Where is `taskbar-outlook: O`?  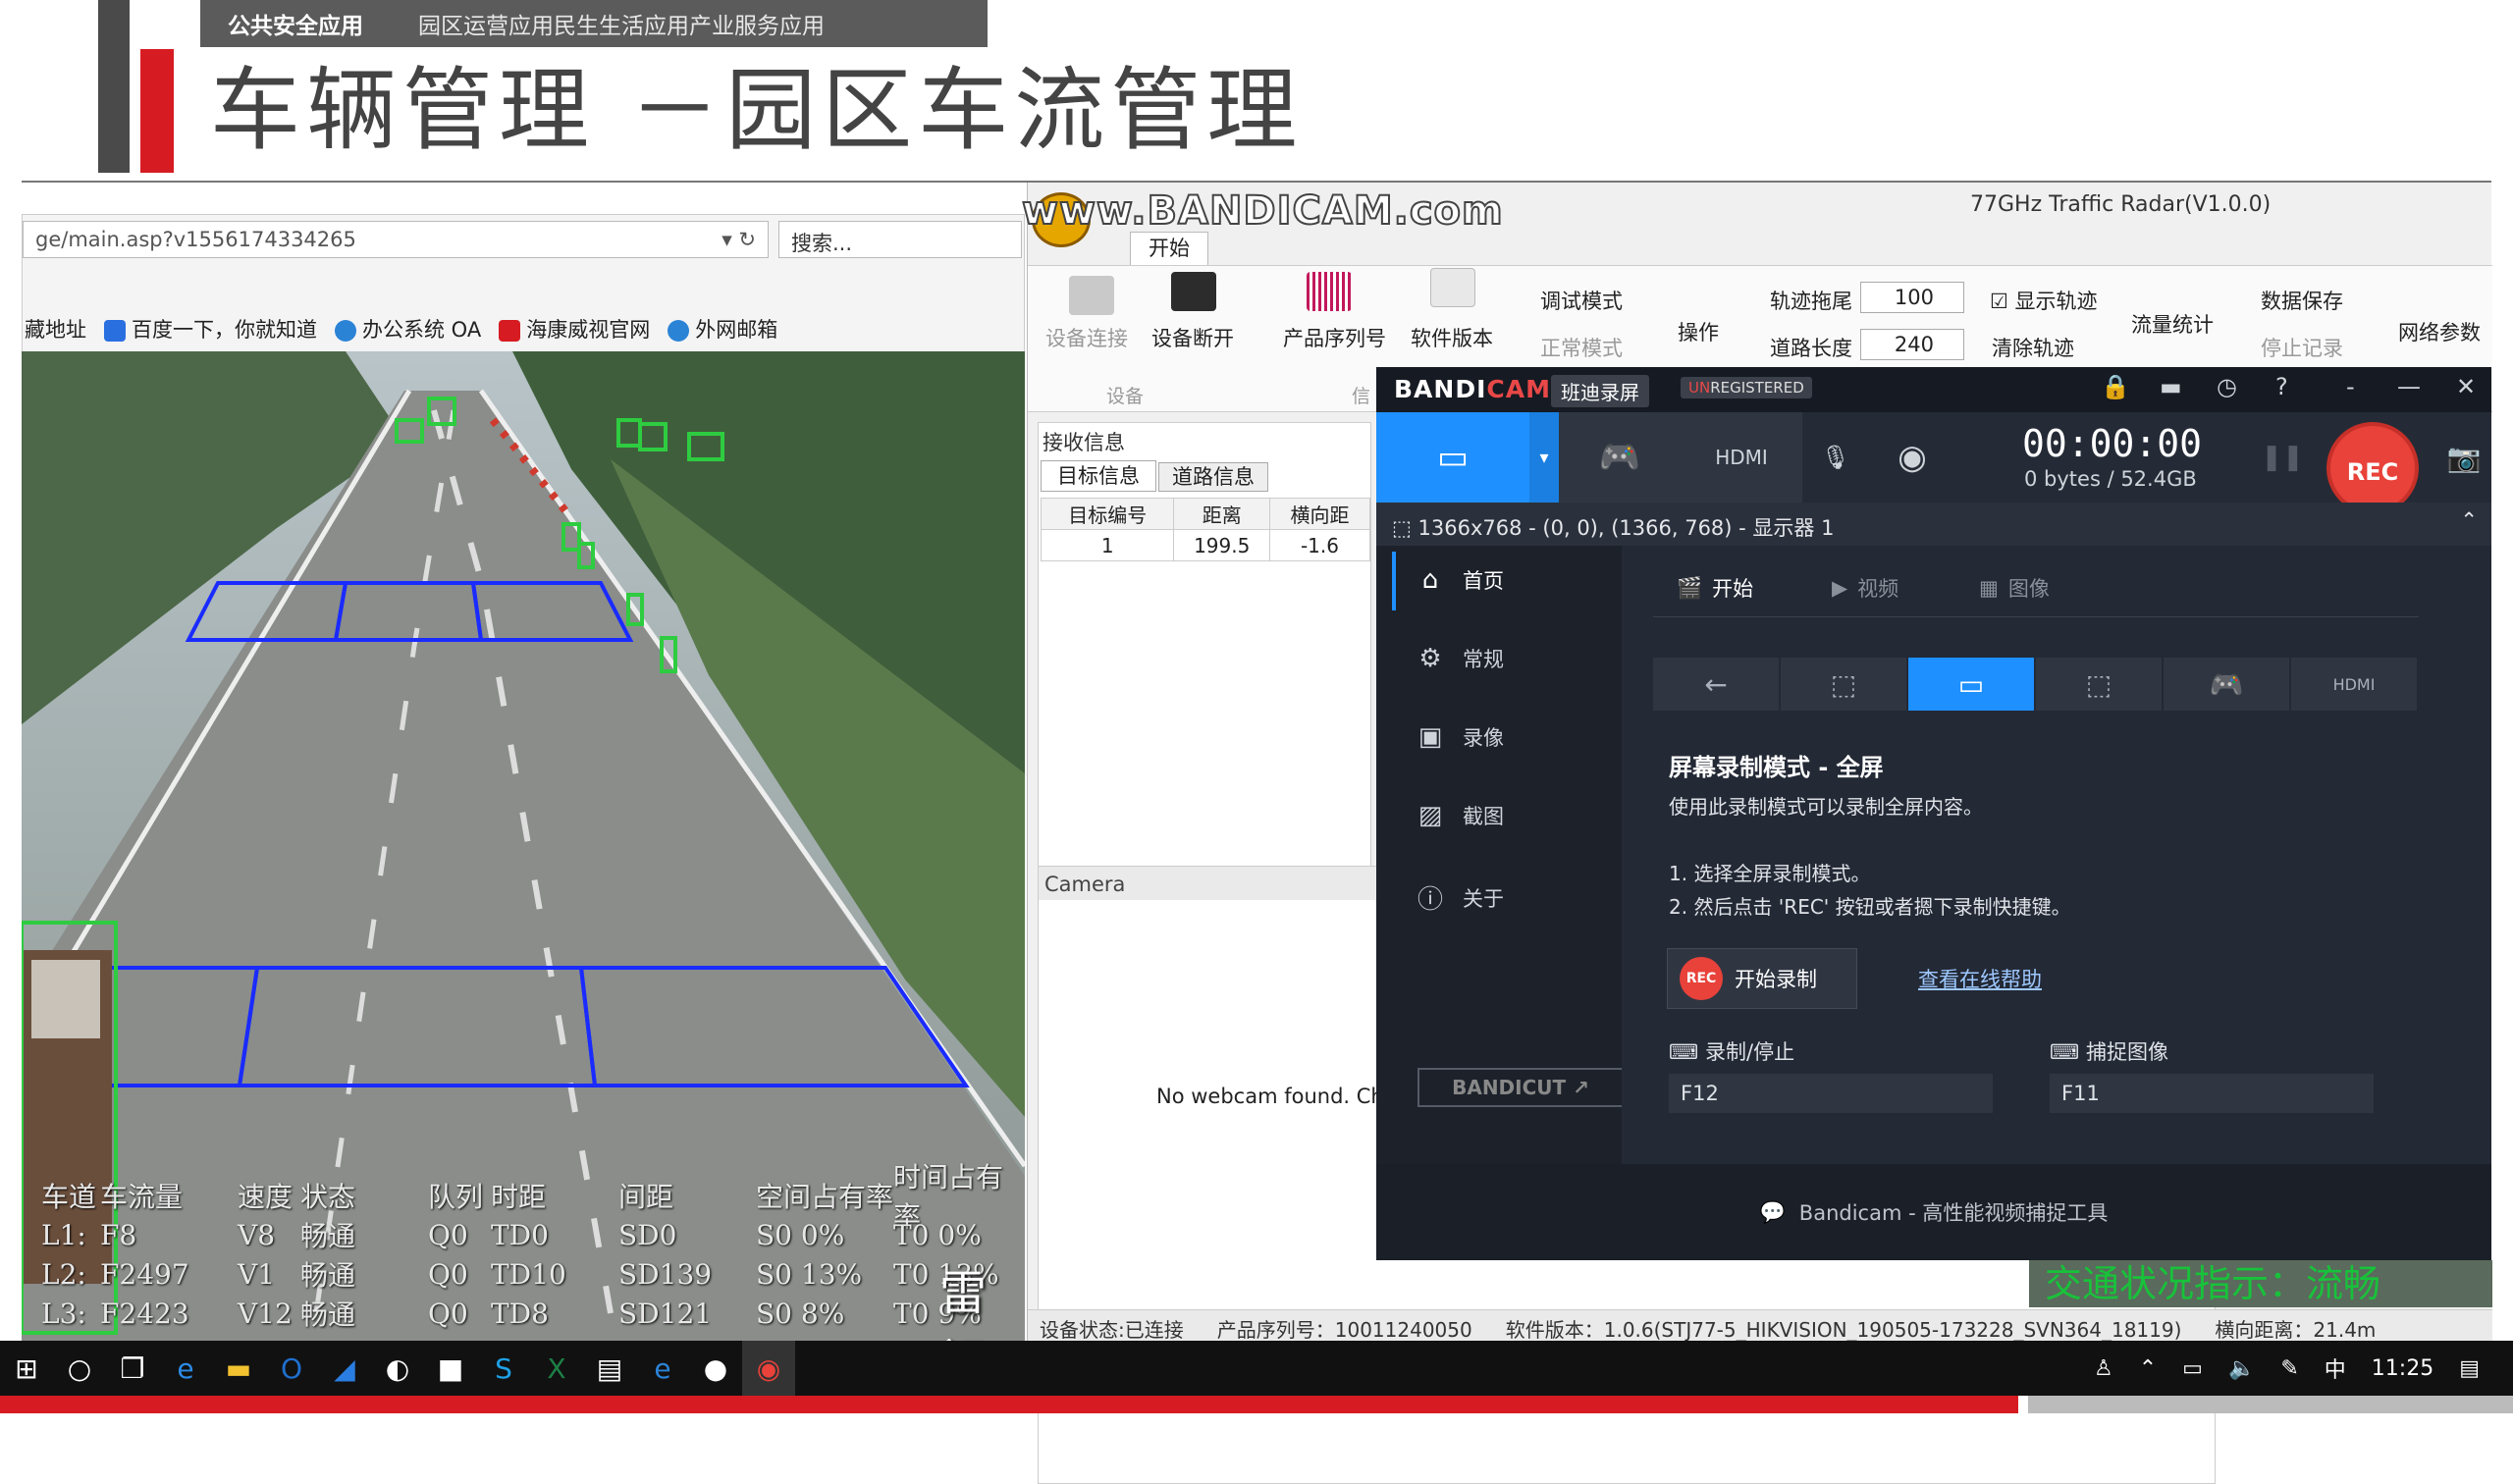
taskbar-outlook: O is located at coordinates (291, 1368).